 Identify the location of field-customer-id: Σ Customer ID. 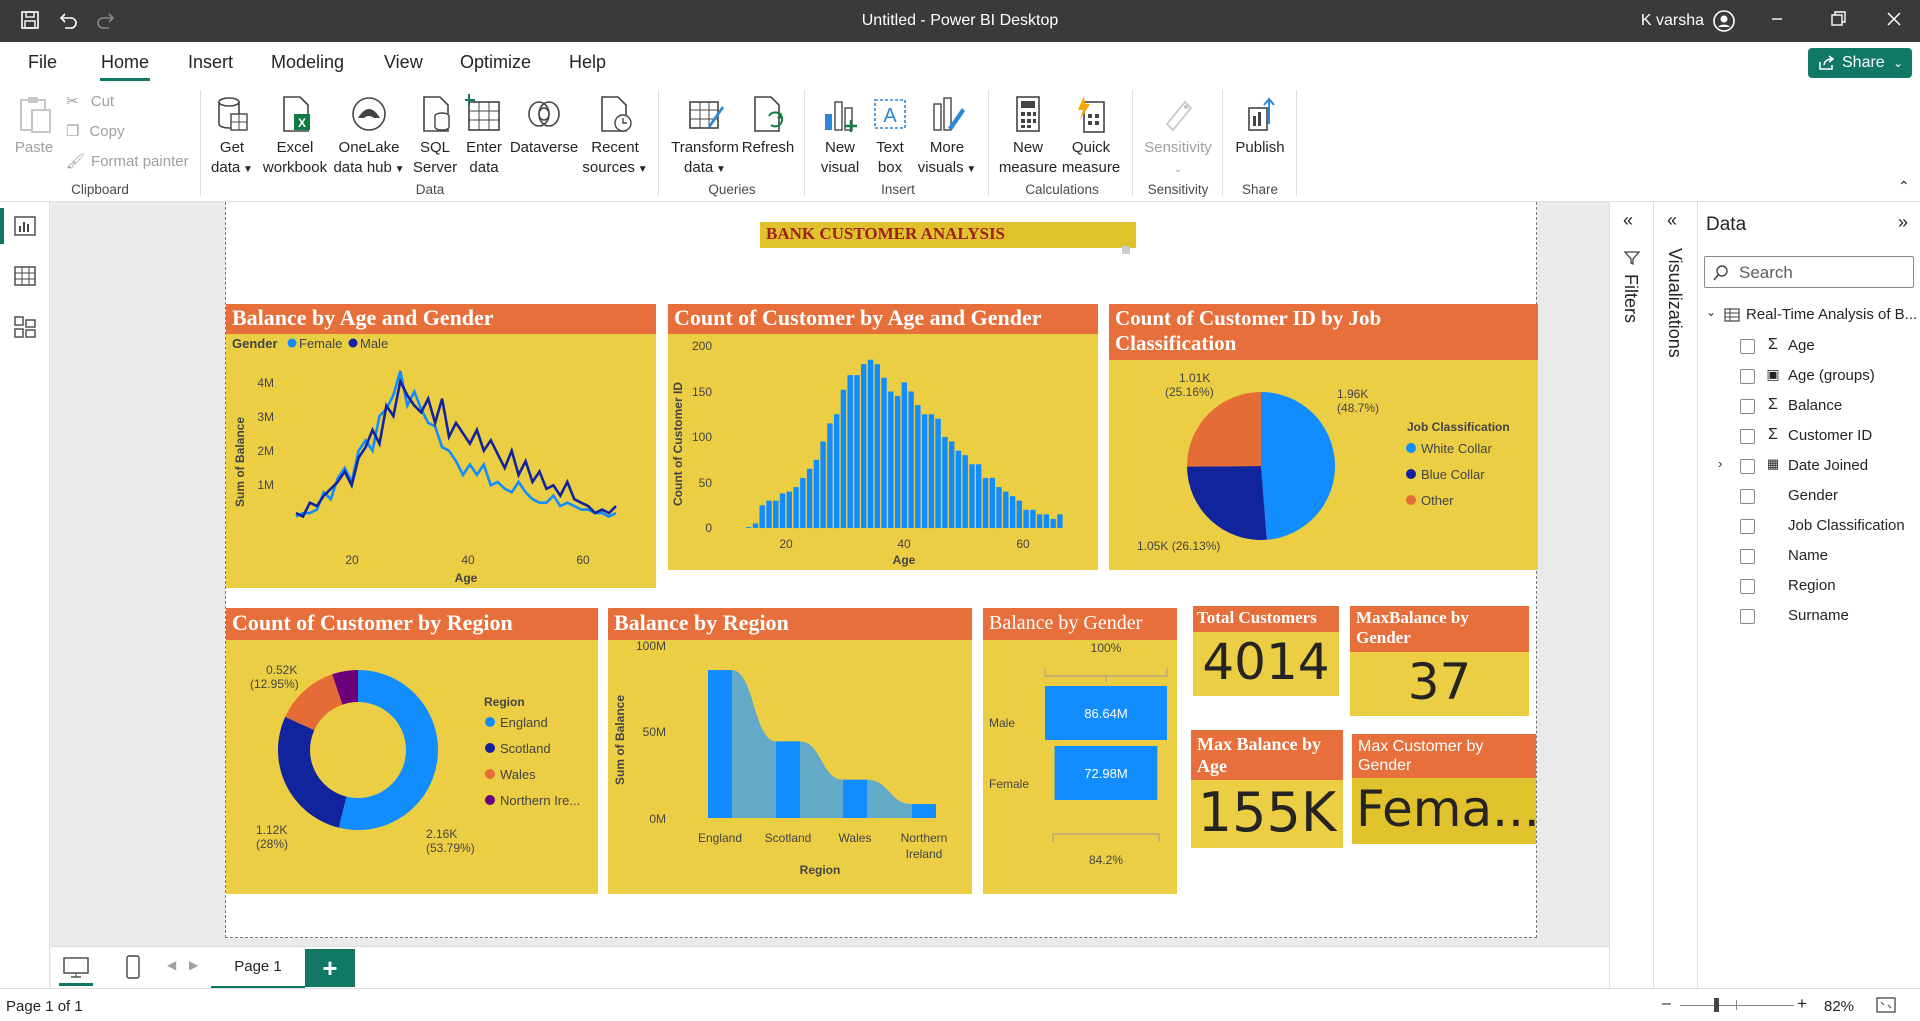
(1830, 438).